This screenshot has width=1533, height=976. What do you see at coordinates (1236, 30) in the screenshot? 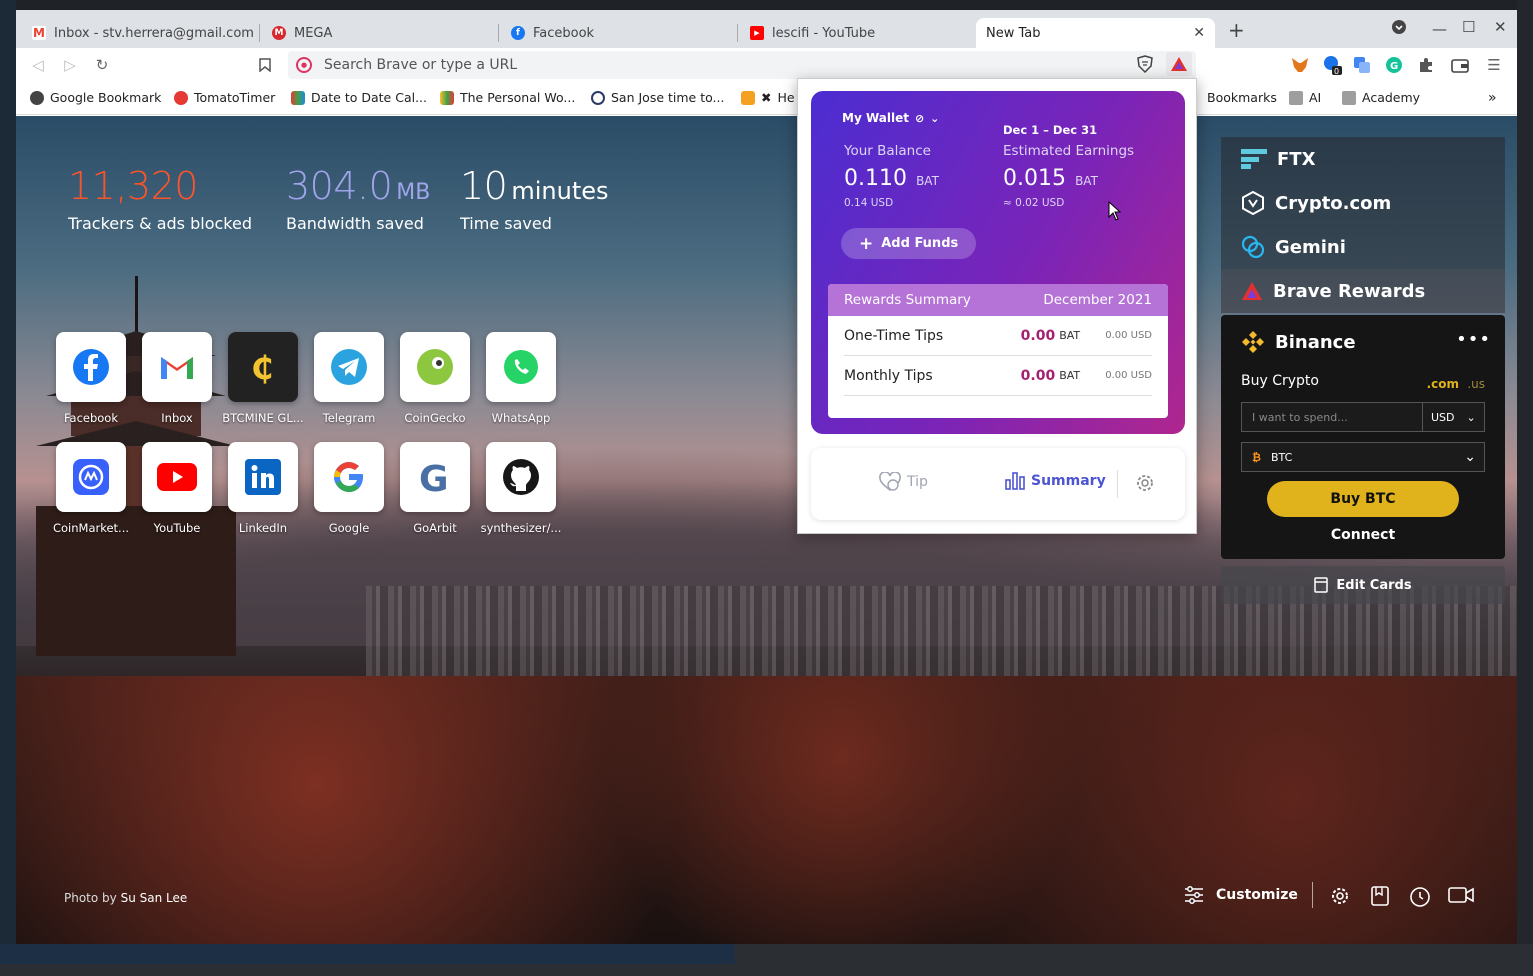
I see `new-tab-button: +` at bounding box center [1236, 30].